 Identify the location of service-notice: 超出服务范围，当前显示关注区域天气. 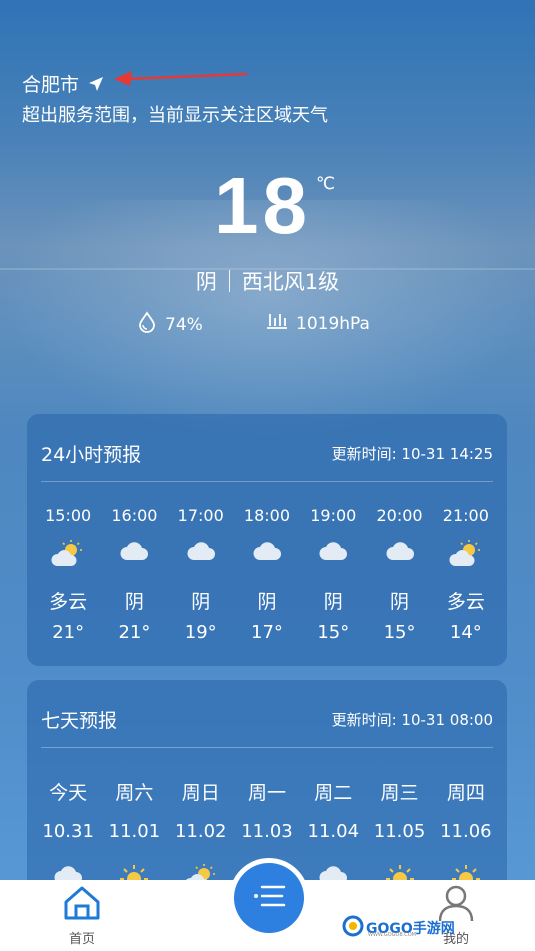
(175, 115).